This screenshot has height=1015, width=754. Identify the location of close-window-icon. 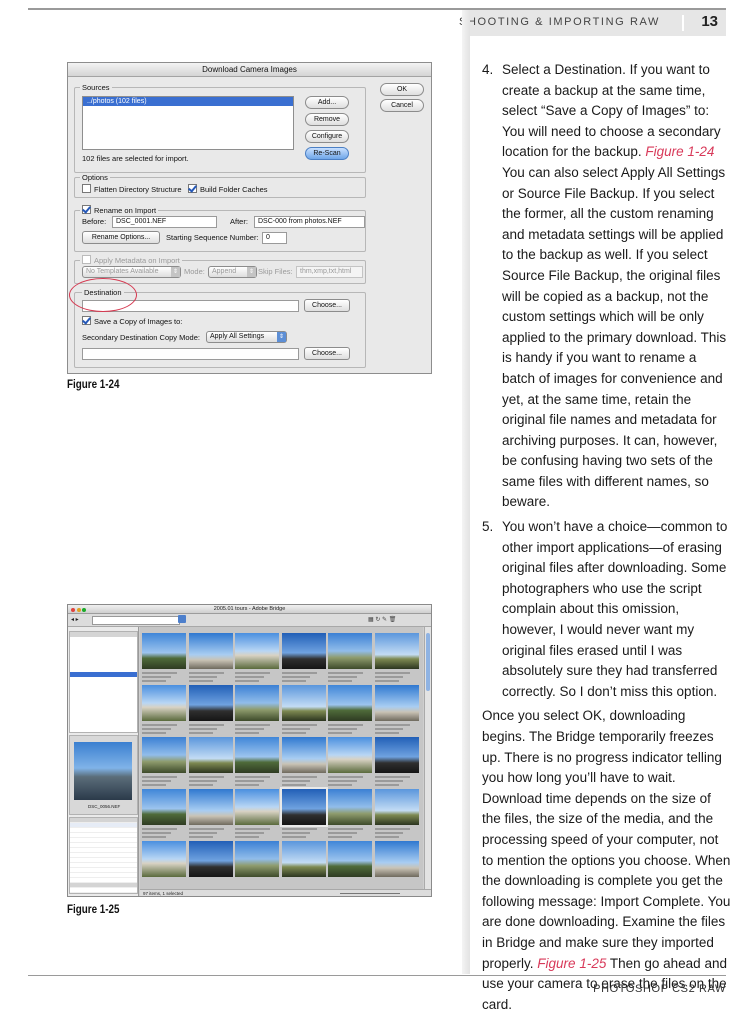
(73, 609).